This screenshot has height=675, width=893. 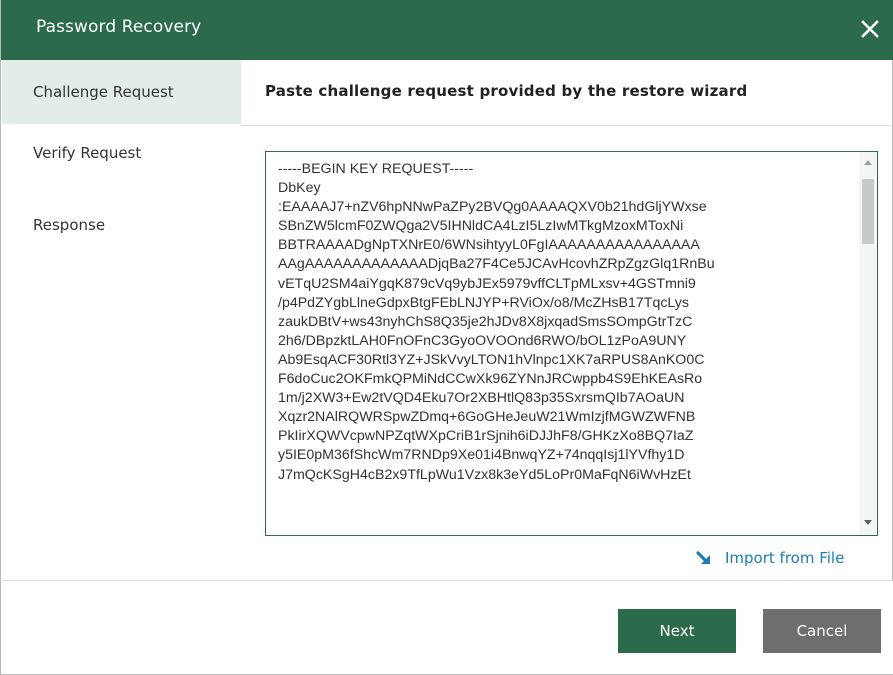 I want to click on import-arrow-icon, so click(x=703, y=557).